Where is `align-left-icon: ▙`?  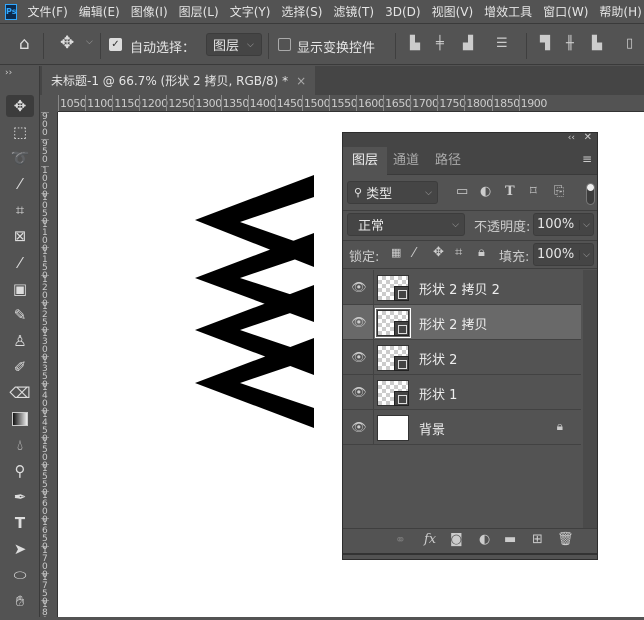
align-left-icon: ▙ is located at coordinates (415, 43).